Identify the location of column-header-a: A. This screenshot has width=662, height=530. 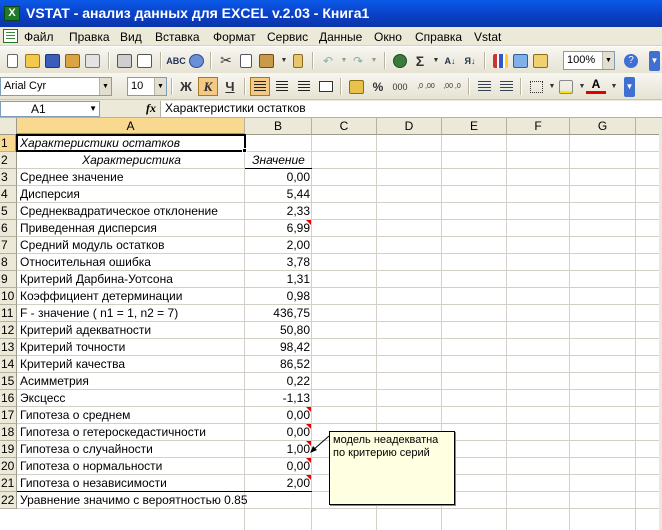
(131, 126).